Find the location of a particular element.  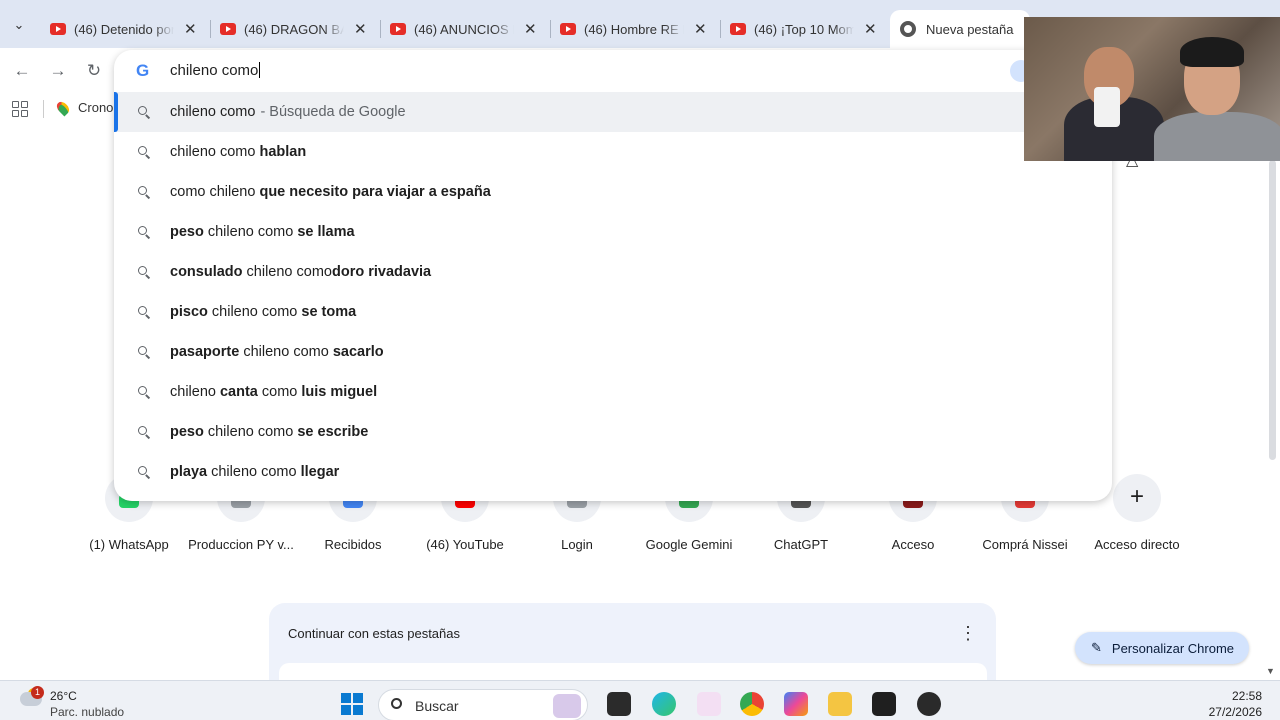

suggestion-item: pasaporte chileno como sacarlo is located at coordinates (613, 352).